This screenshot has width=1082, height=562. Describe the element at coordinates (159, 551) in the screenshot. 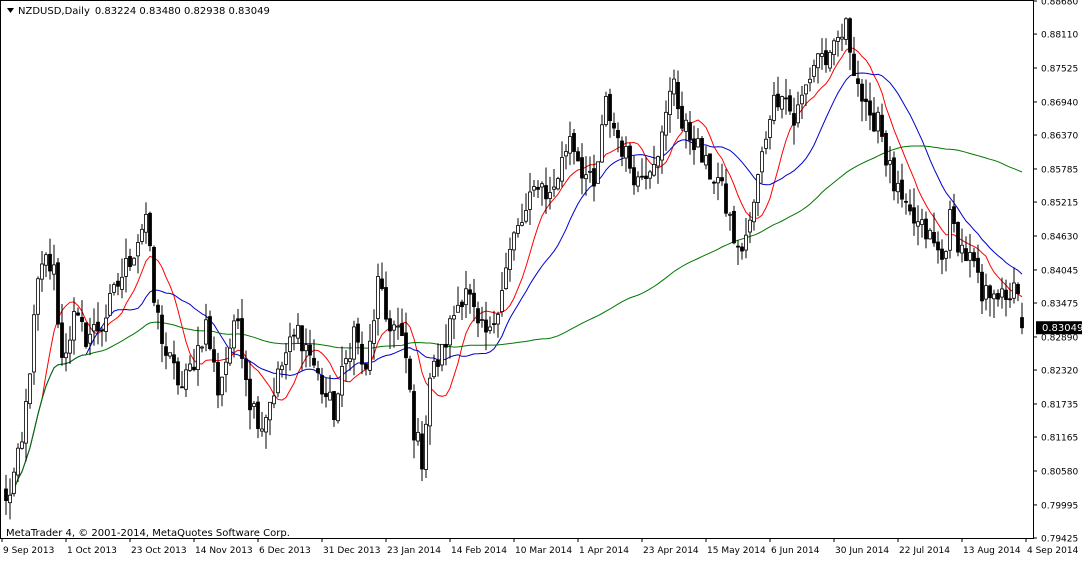

I see `x-tick-label: 23 Oct 2013` at that location.